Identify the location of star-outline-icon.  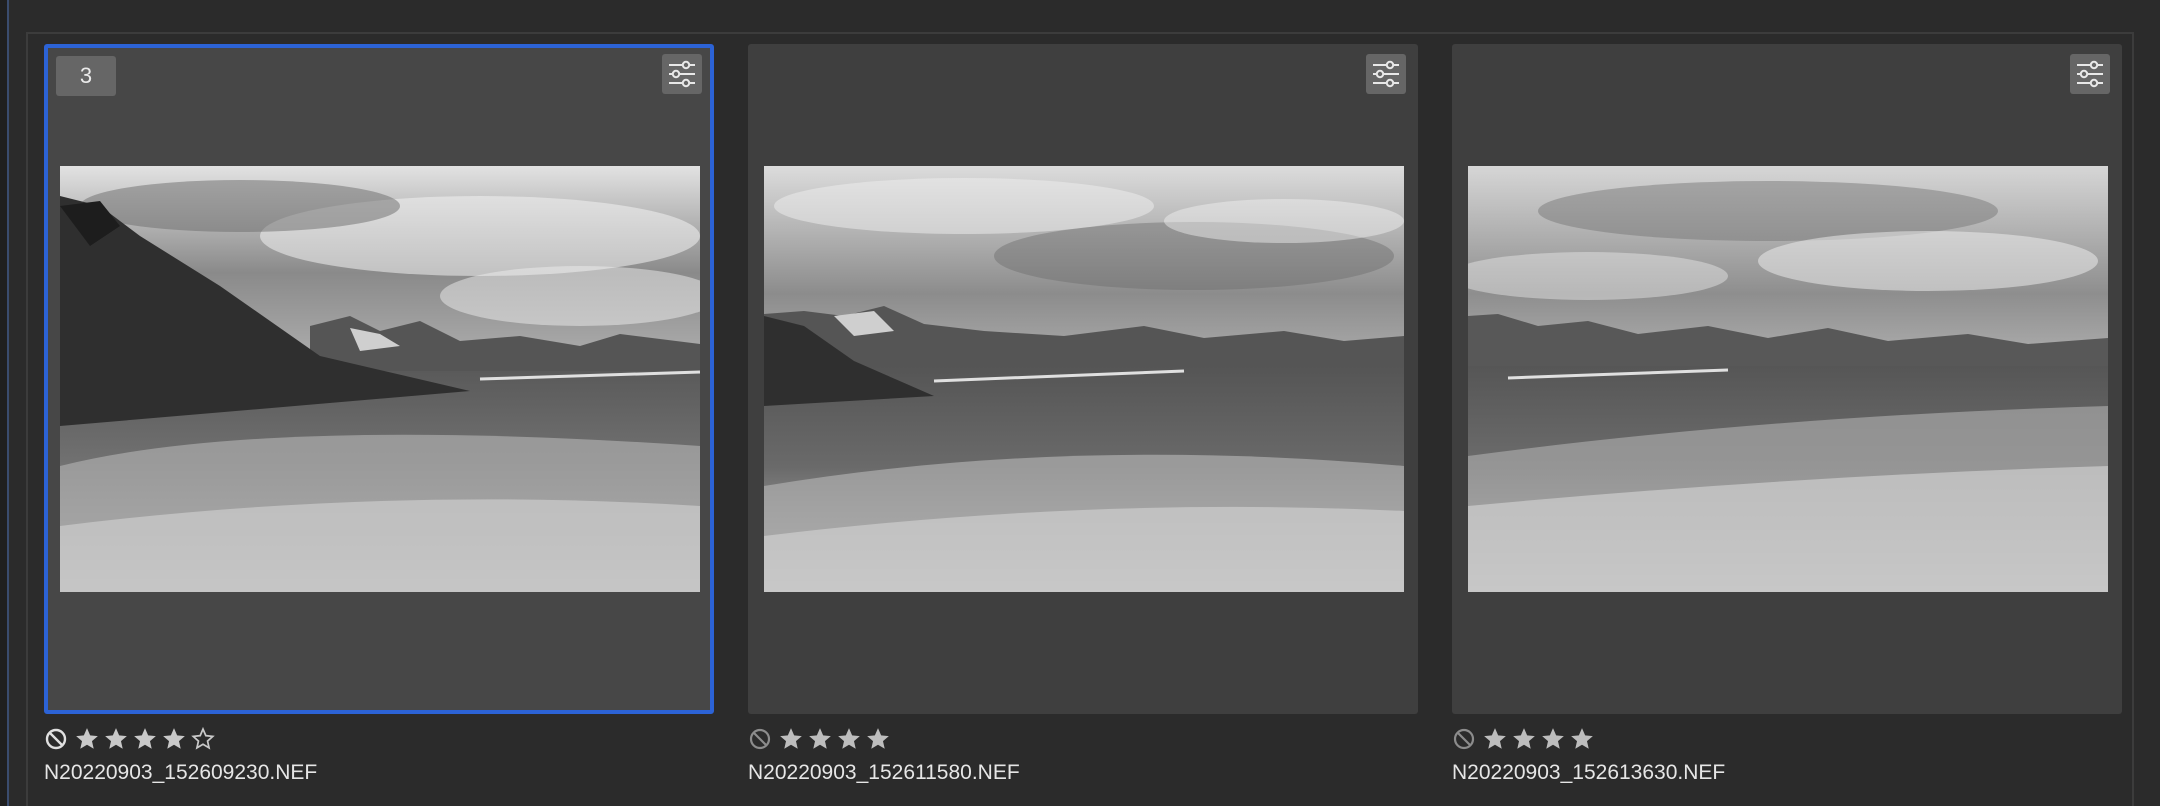
(203, 739).